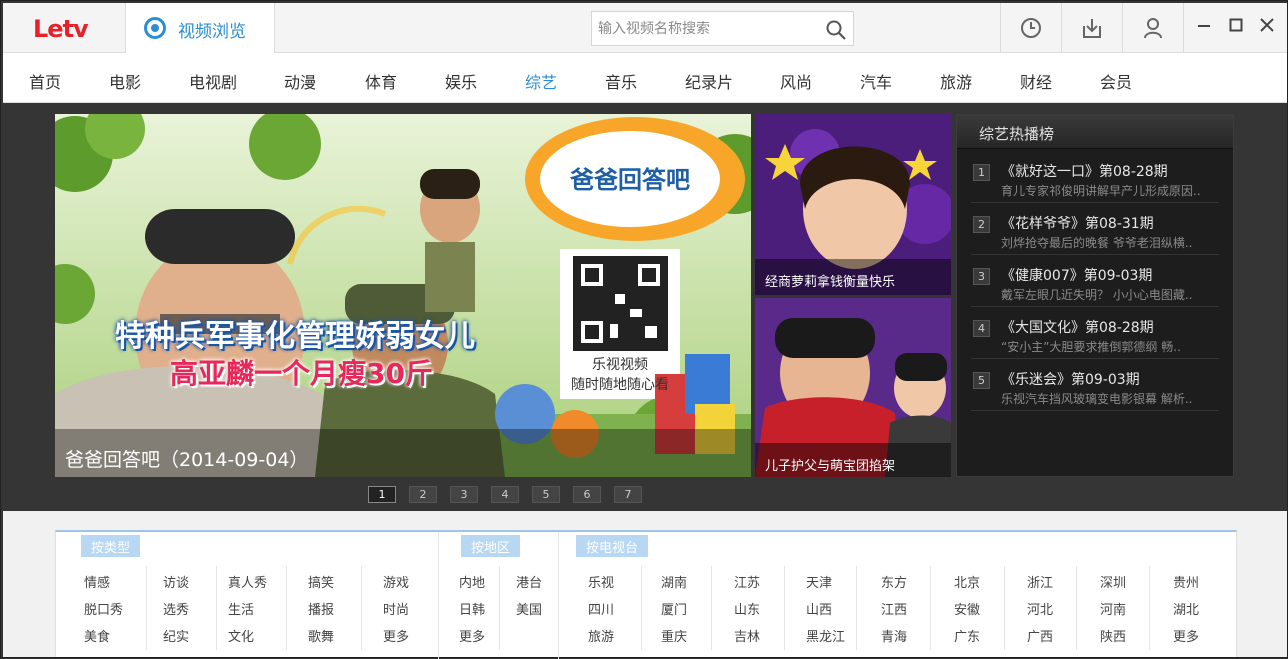  What do you see at coordinates (247, 581) in the screenshot?
I see `filter-link: 真人秀` at bounding box center [247, 581].